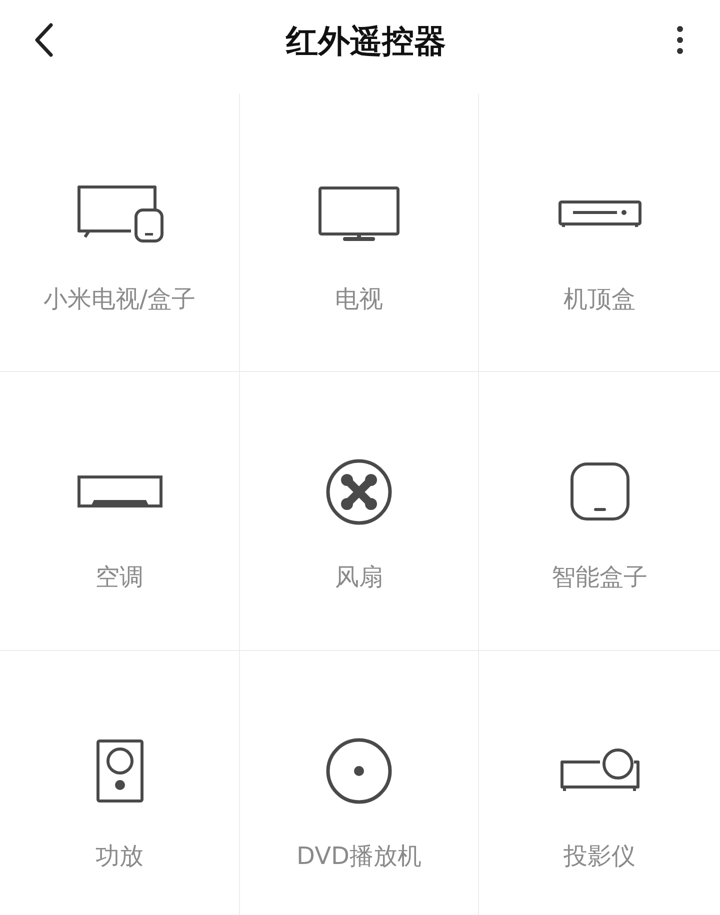 The image size is (720, 915). I want to click on projector-icon, so click(600, 771).